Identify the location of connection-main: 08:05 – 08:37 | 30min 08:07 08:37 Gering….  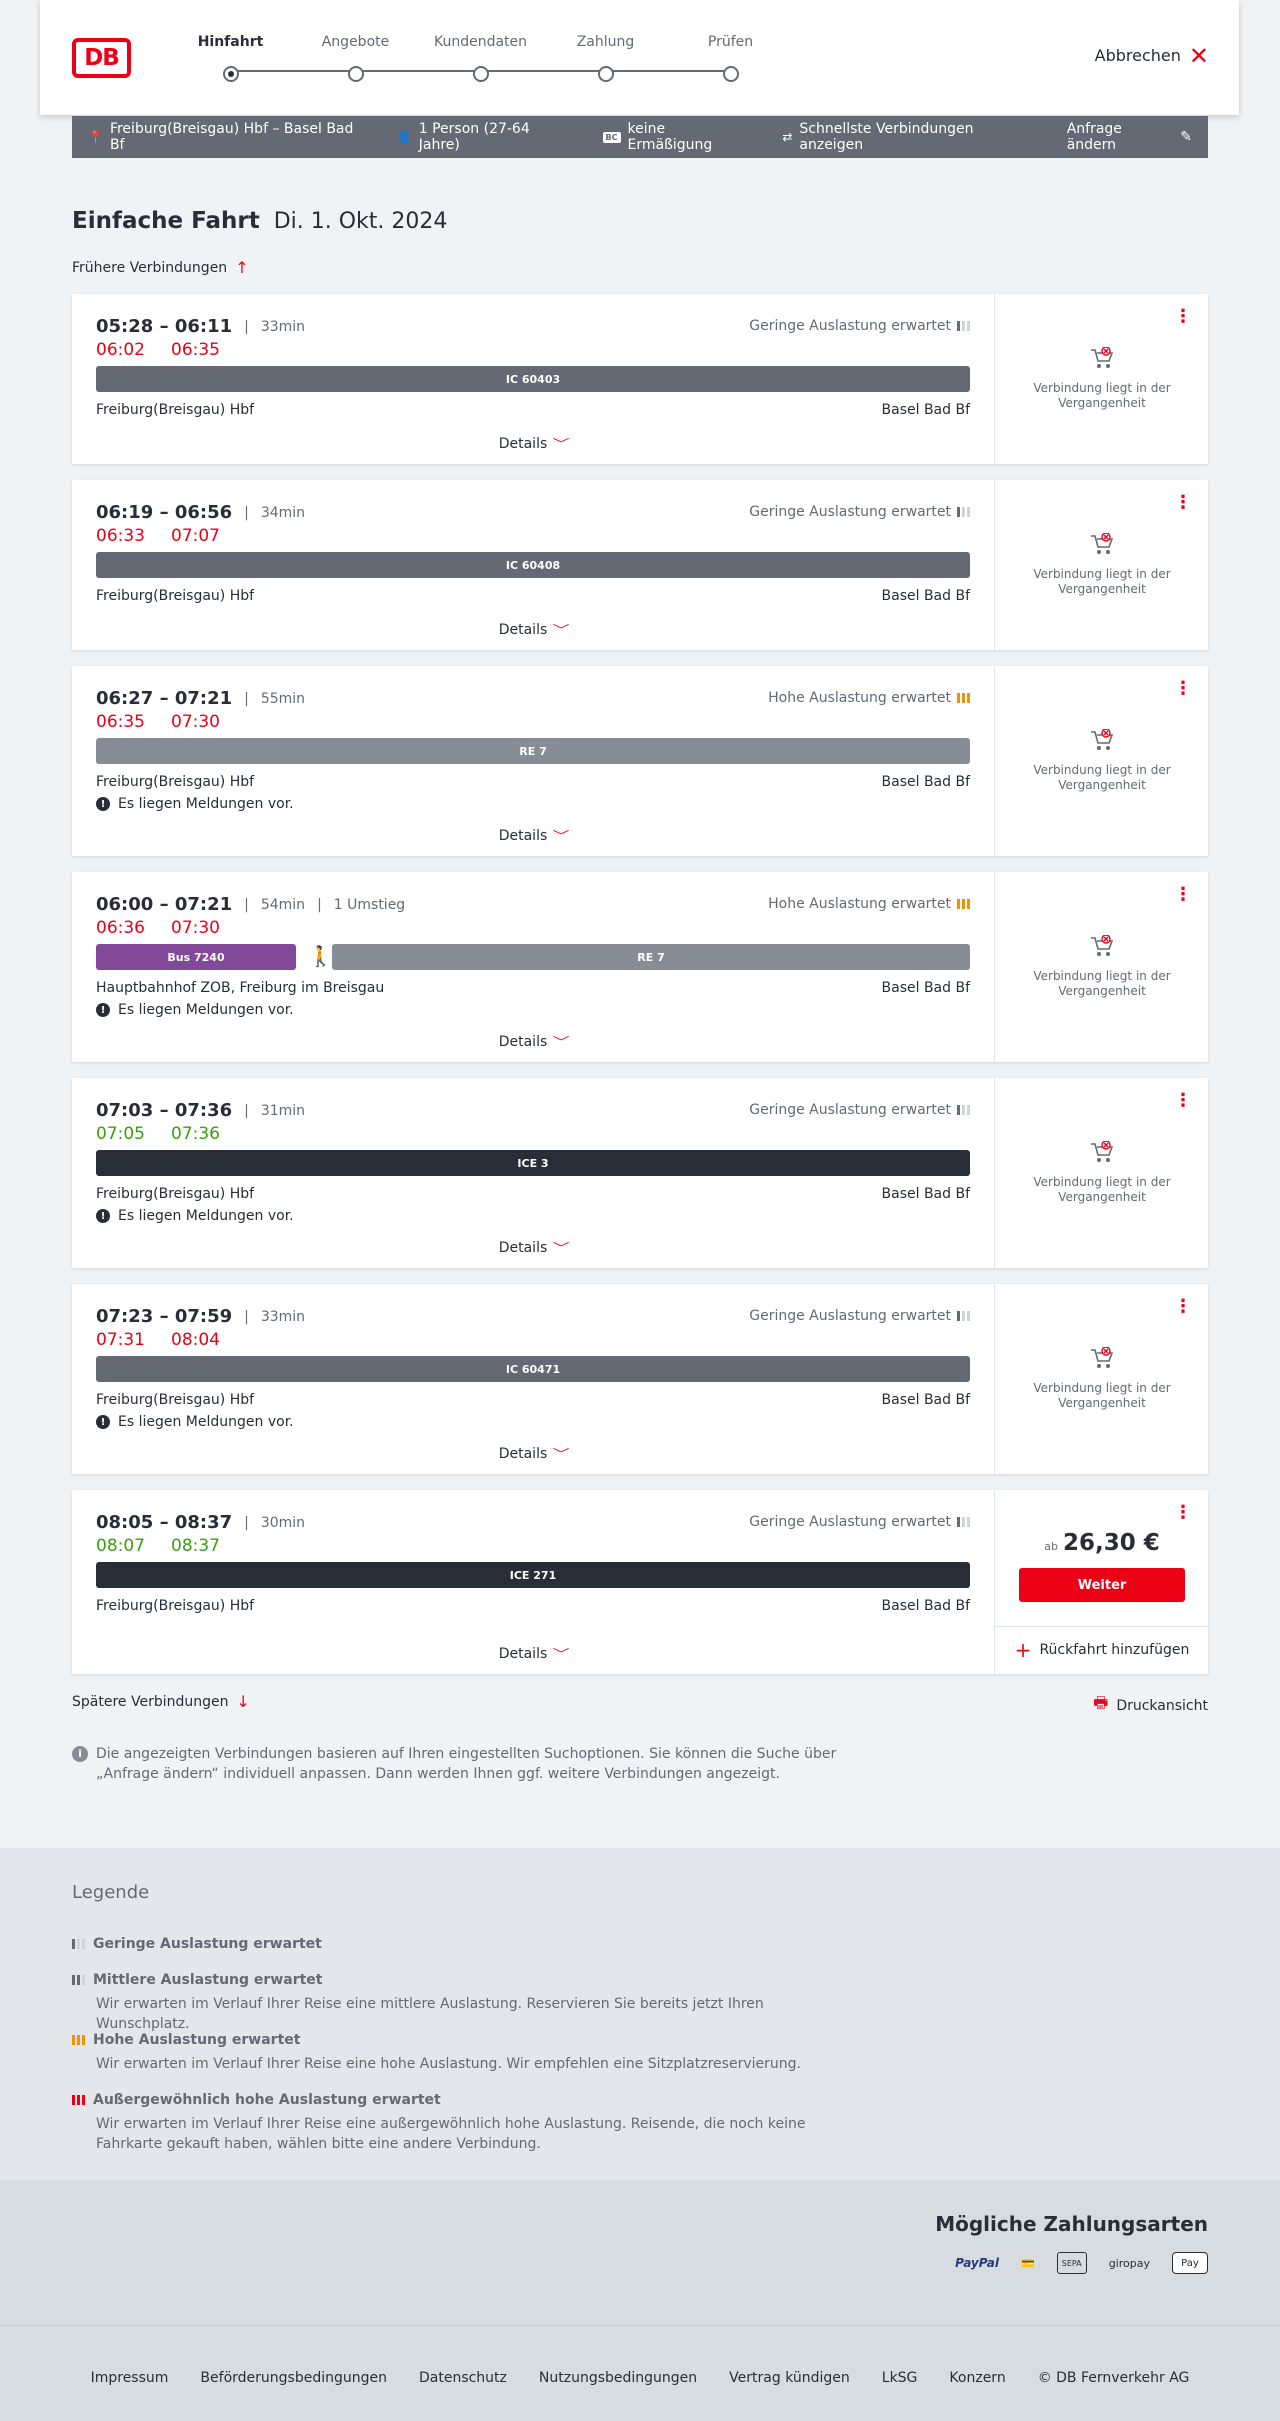
(533, 1582).